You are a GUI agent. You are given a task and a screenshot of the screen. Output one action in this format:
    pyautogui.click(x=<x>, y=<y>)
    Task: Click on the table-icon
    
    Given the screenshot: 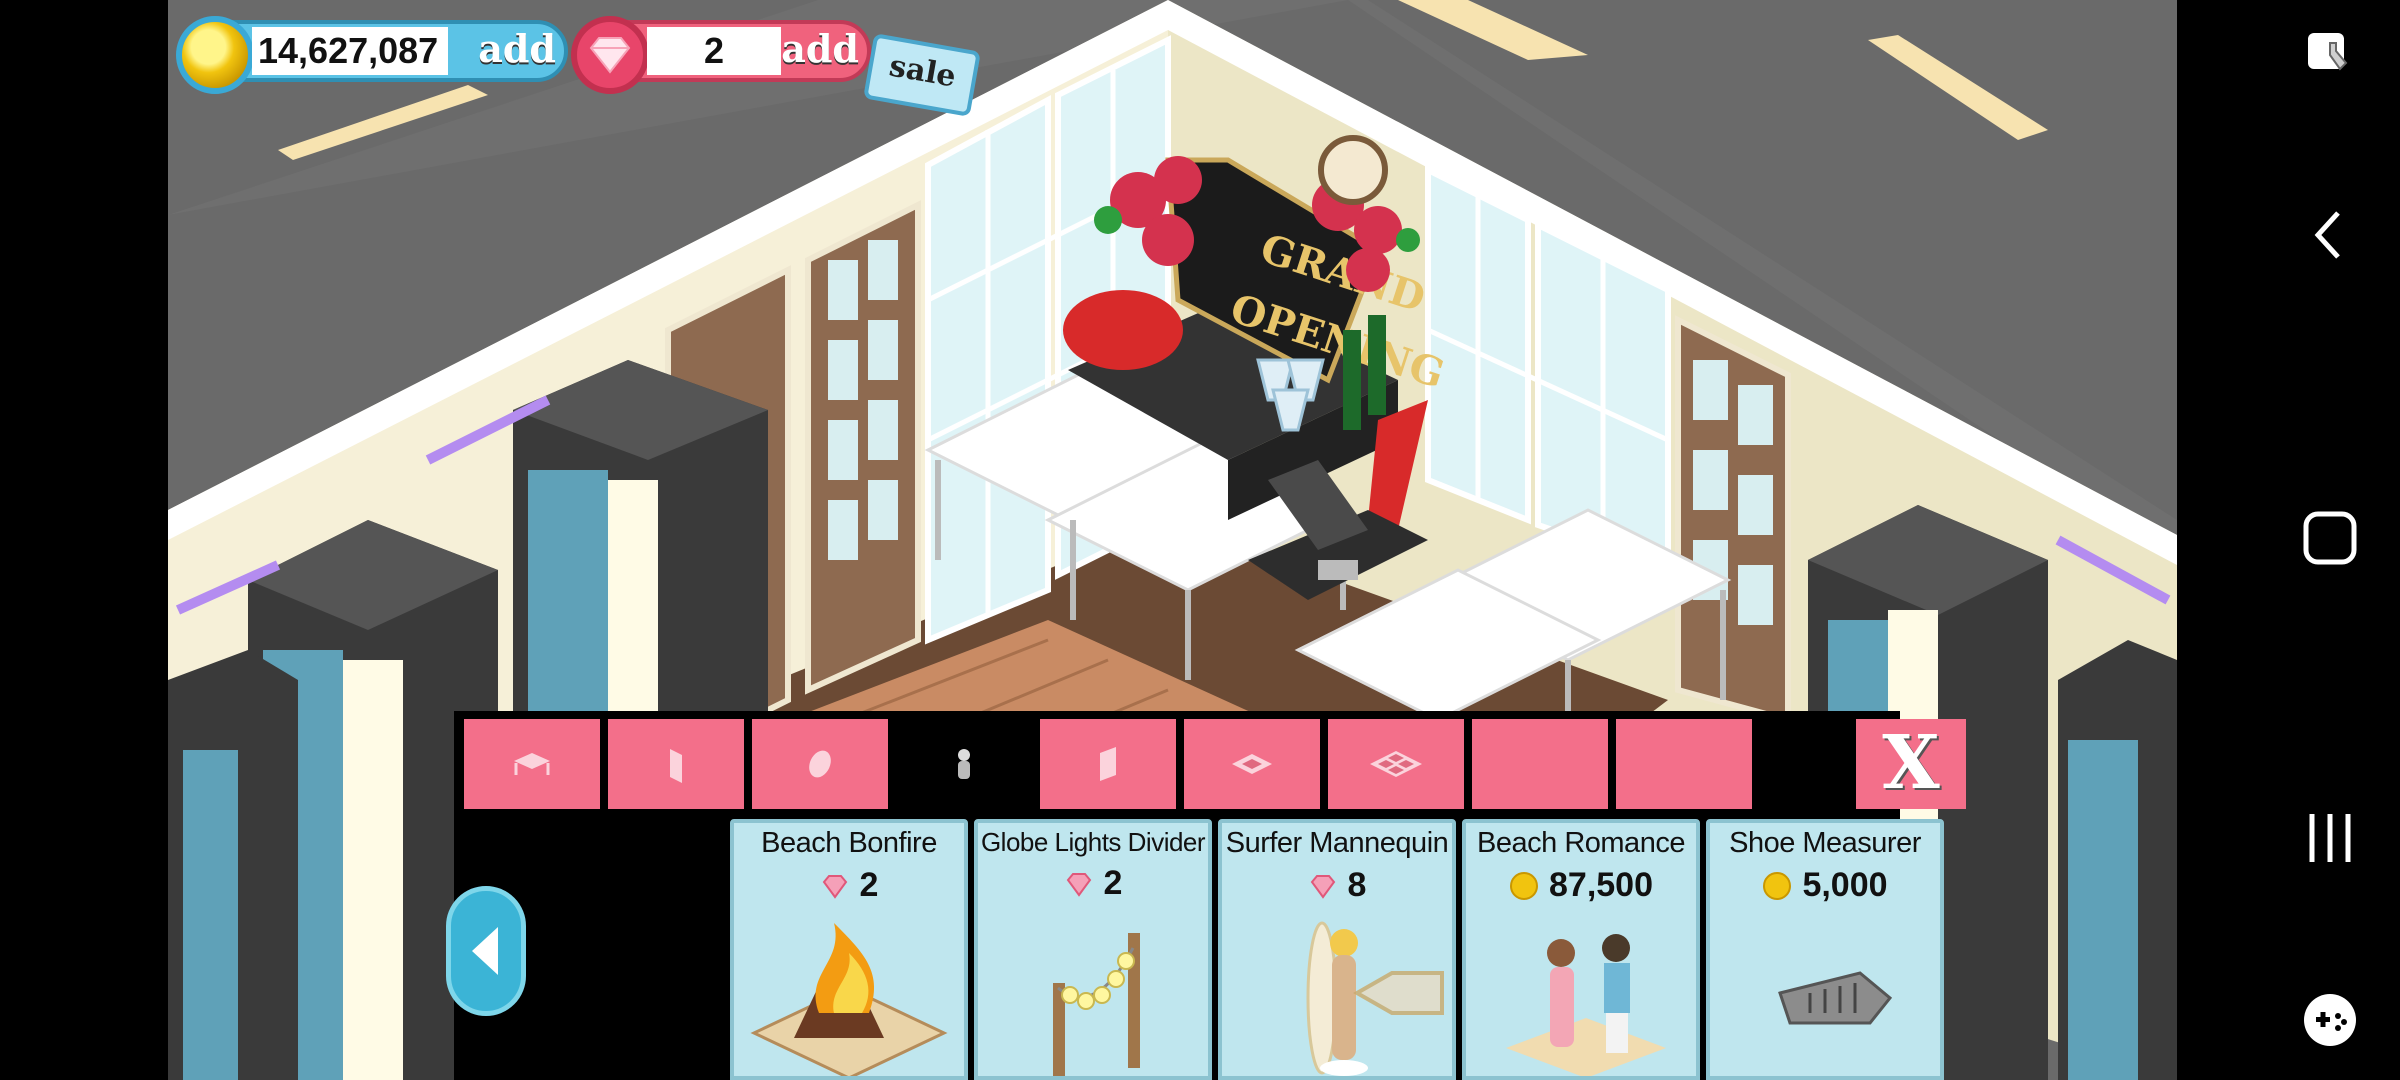 What is the action you would take?
    pyautogui.click(x=532, y=764)
    